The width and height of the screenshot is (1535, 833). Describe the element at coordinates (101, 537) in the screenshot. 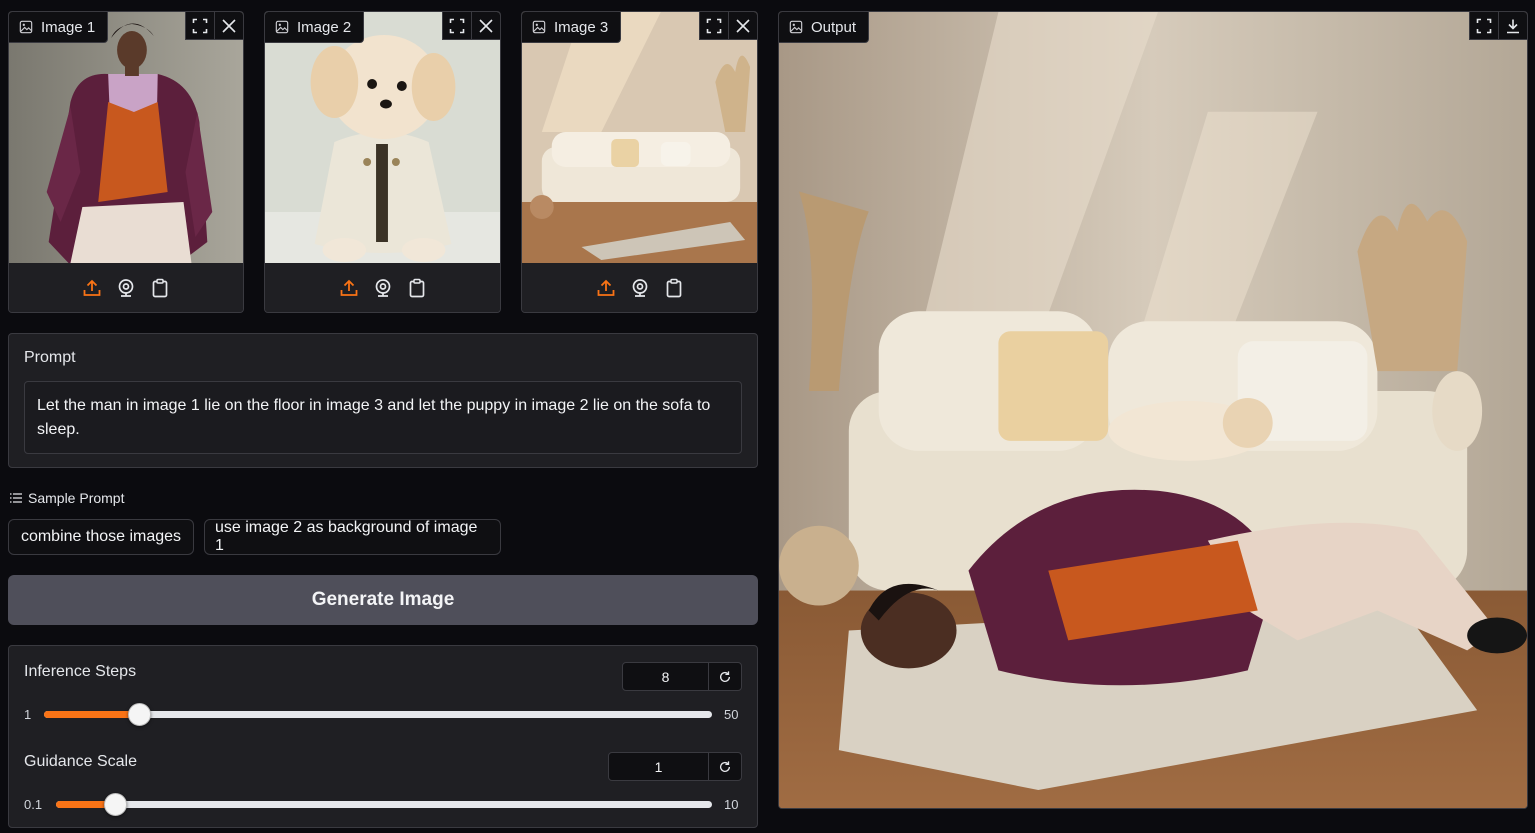

I see `sample-prompt-1: combine those images` at that location.